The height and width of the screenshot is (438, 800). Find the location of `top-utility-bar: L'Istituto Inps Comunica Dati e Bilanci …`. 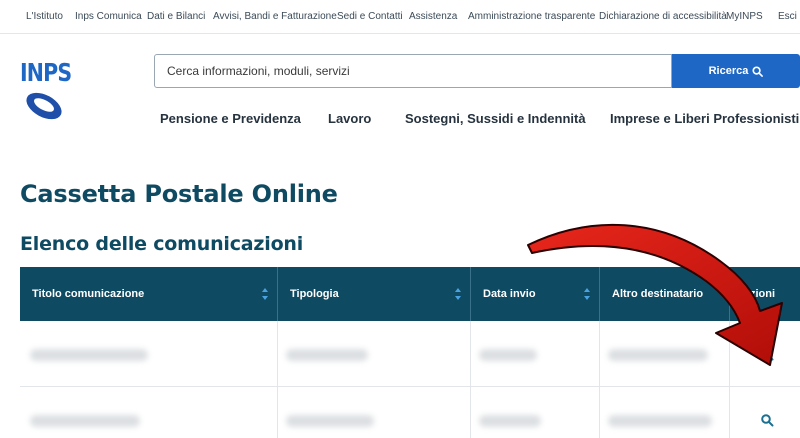

top-utility-bar: L'Istituto Inps Comunica Dati e Bilanci … is located at coordinates (400, 17).